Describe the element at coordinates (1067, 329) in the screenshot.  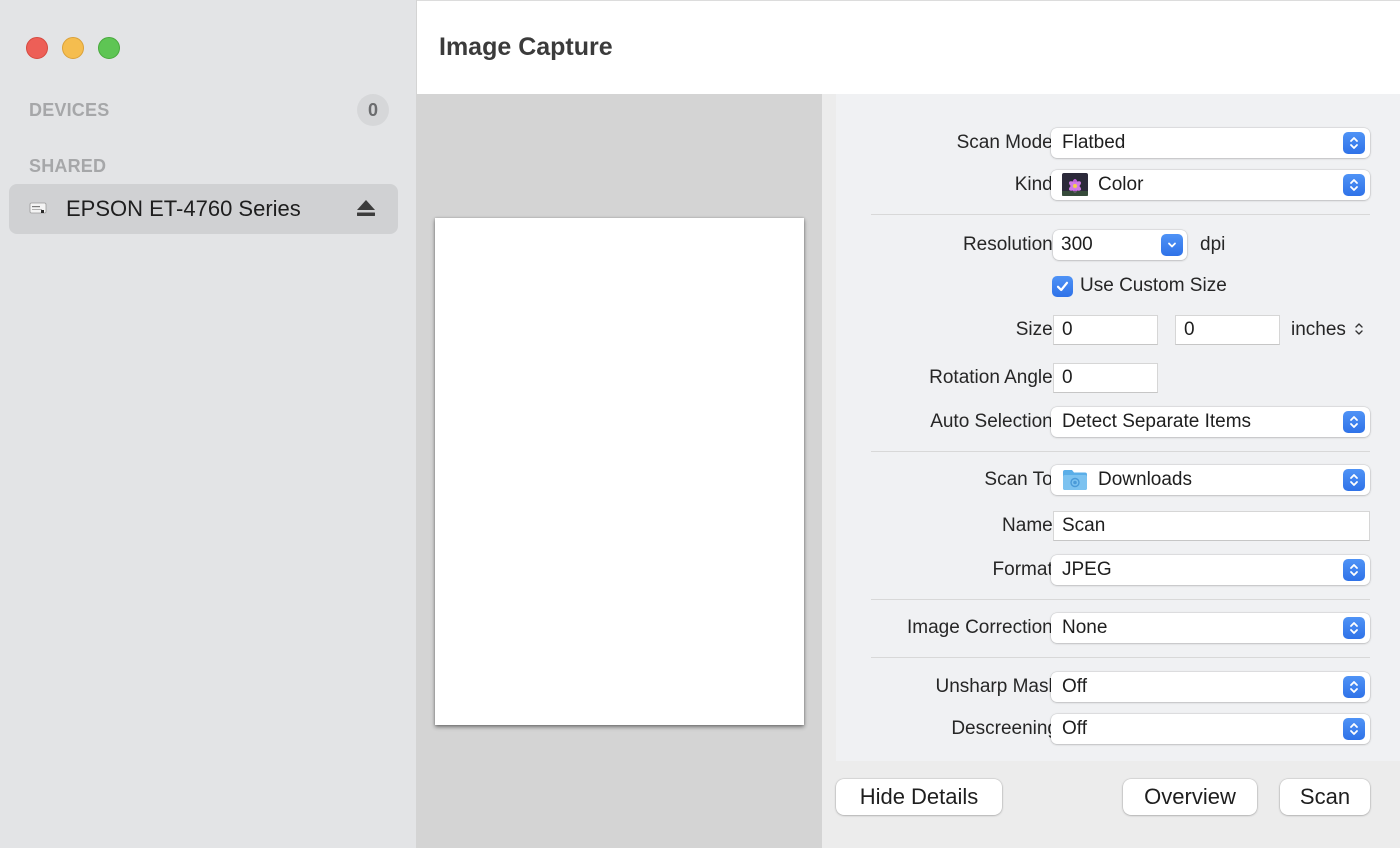
I see `size-width-value: 0` at that location.